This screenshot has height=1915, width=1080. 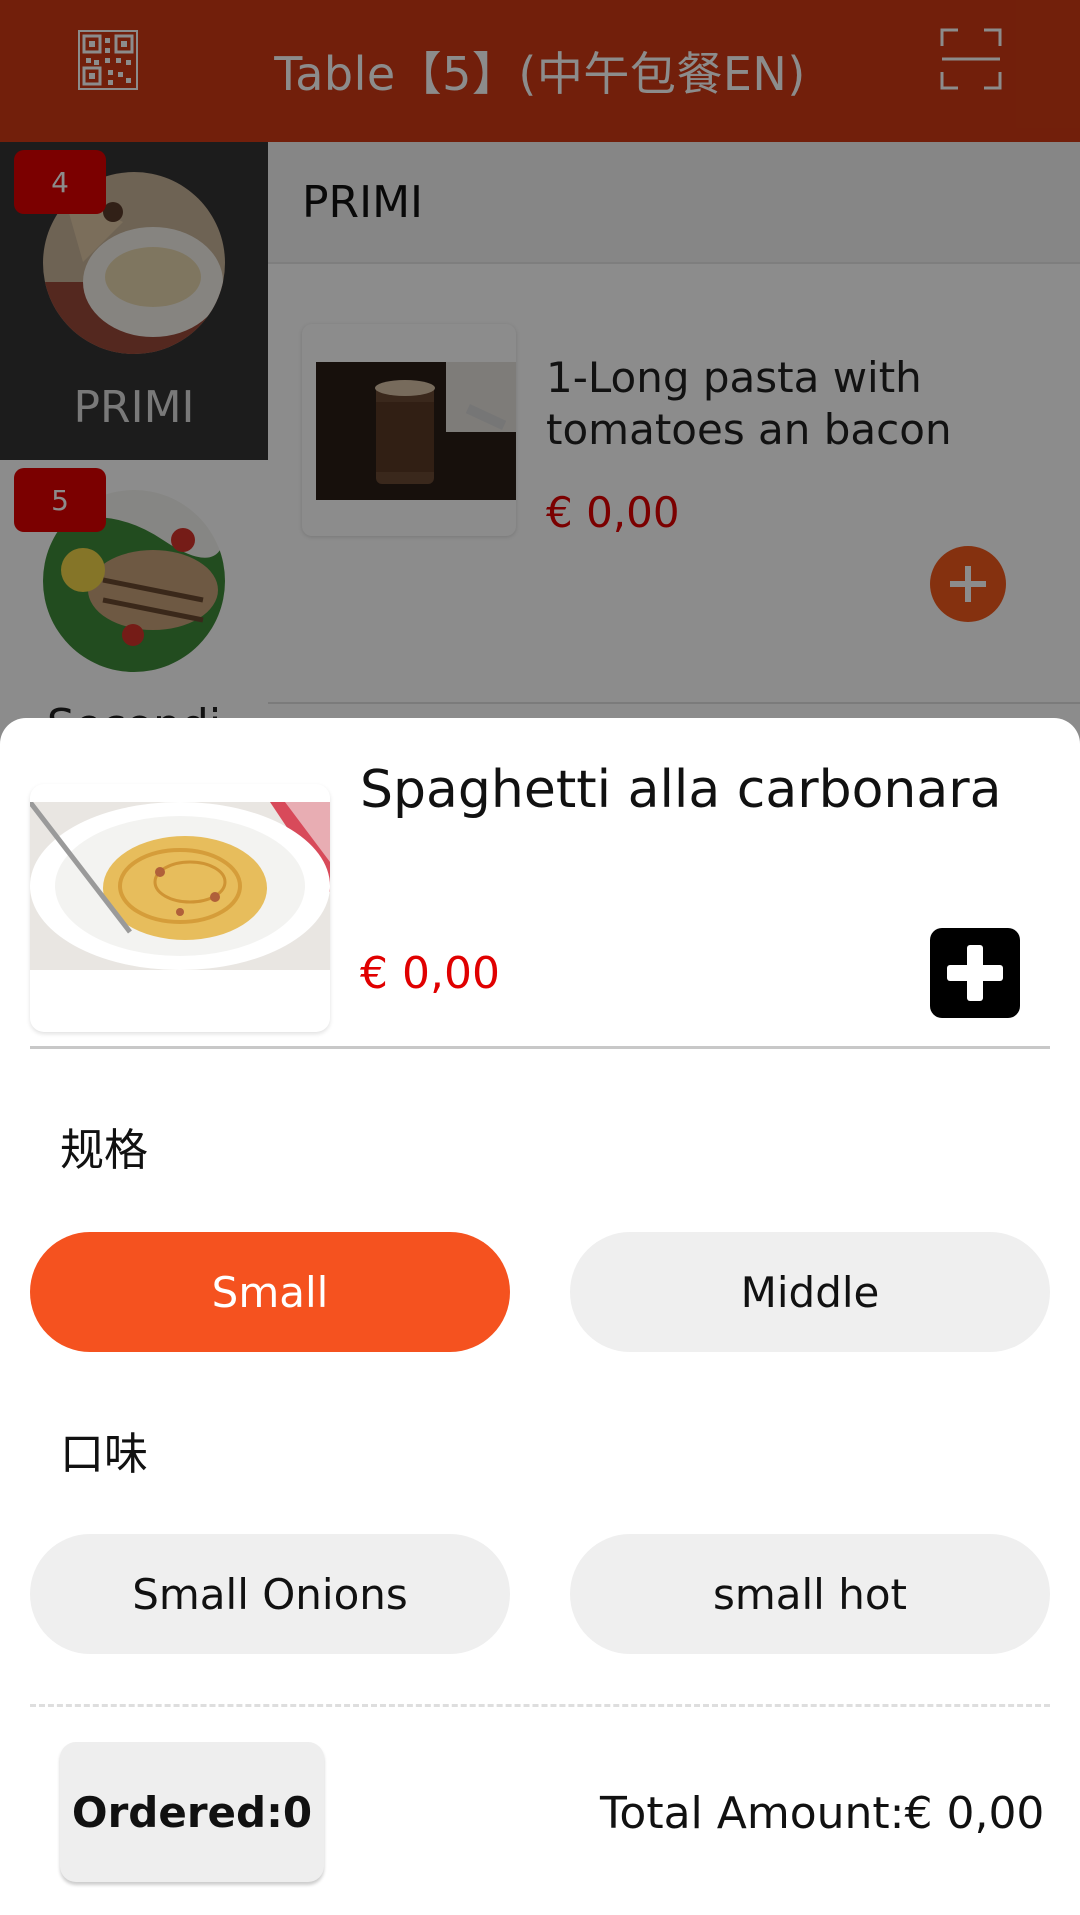 I want to click on divider, so click(x=540, y=1047).